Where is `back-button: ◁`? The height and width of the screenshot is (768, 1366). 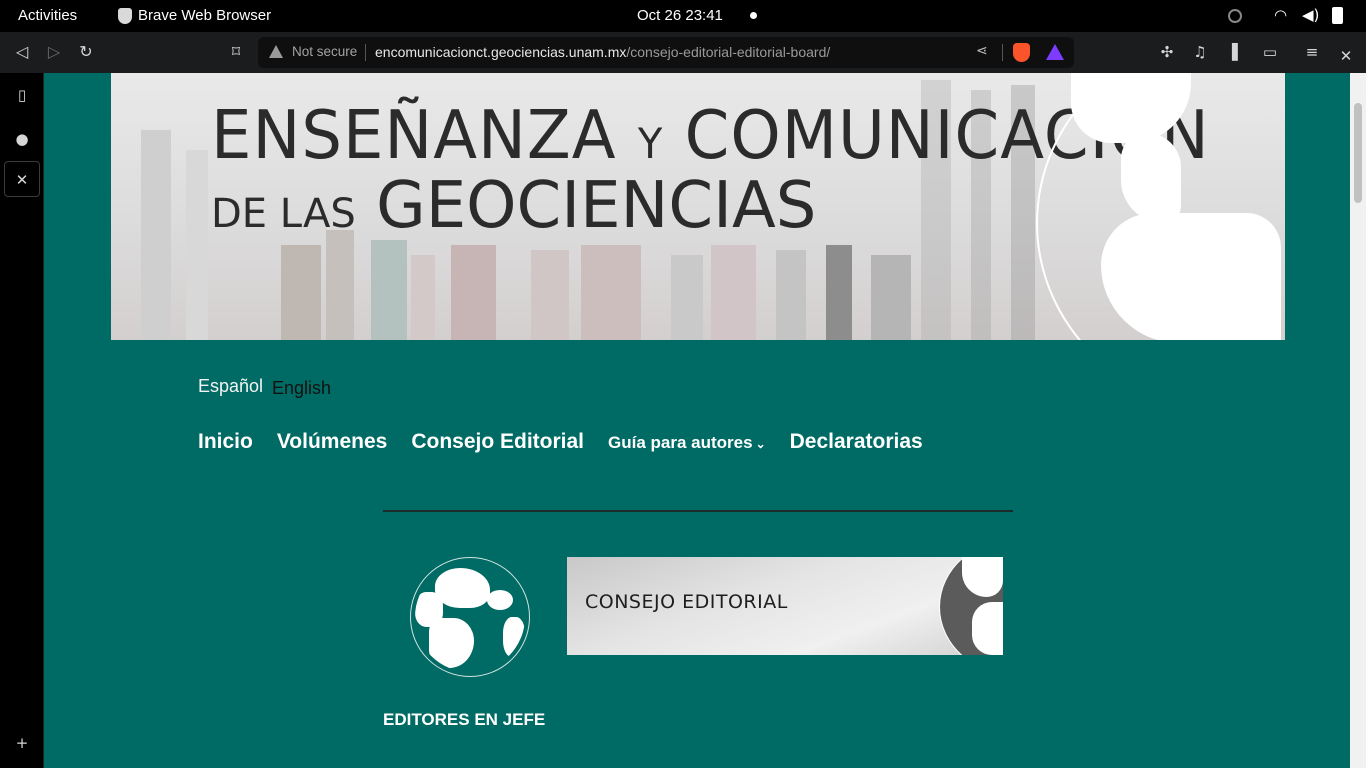 back-button: ◁ is located at coordinates (22, 52).